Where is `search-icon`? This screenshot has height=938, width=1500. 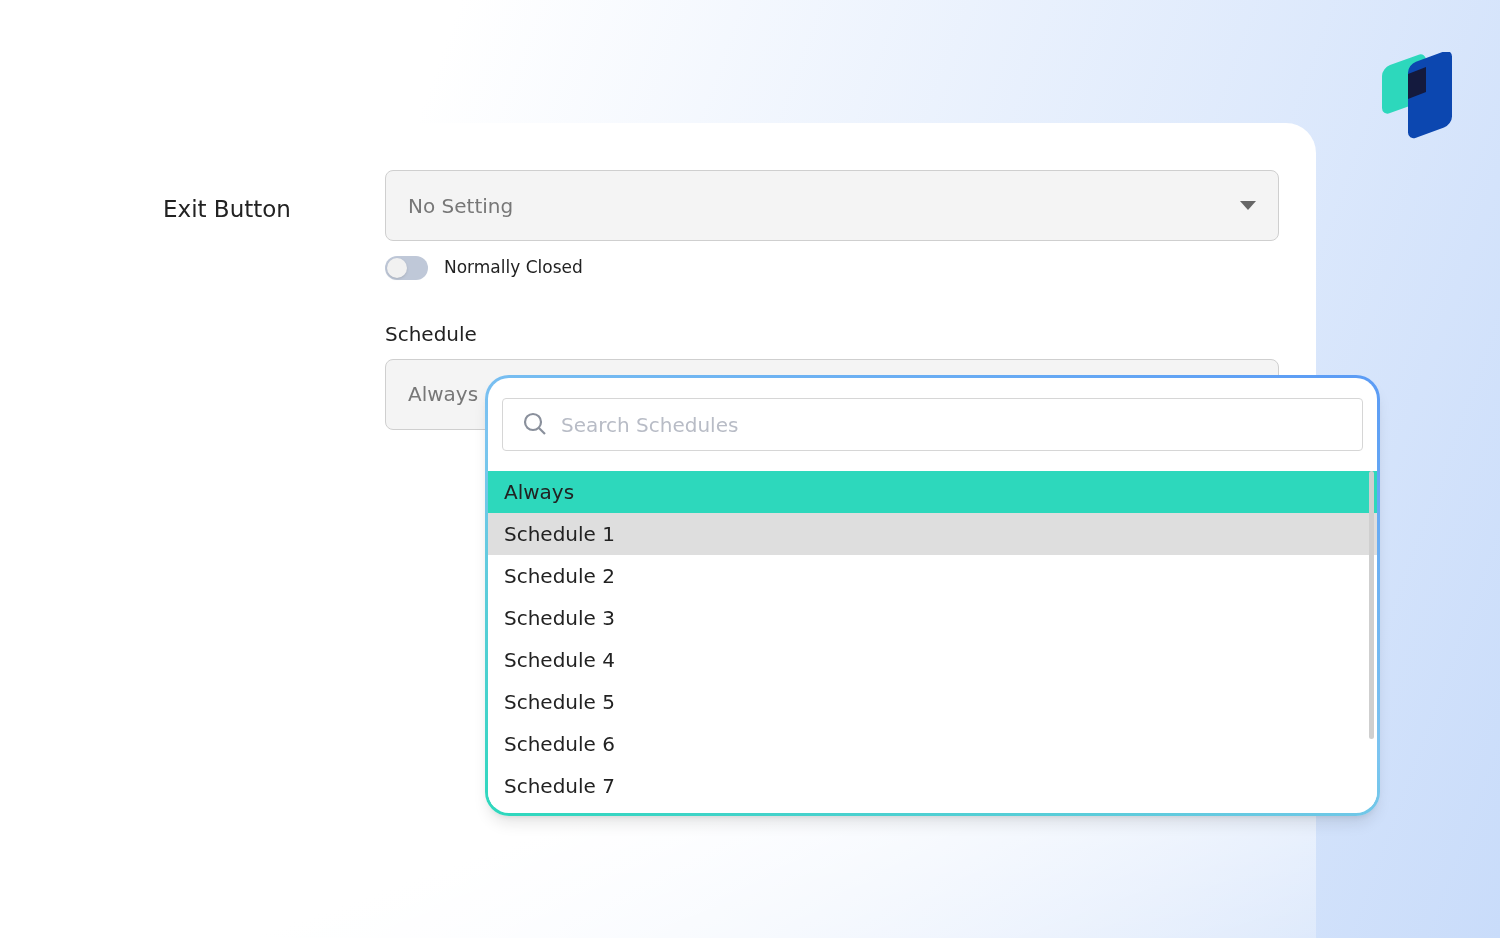
search-icon is located at coordinates (535, 424).